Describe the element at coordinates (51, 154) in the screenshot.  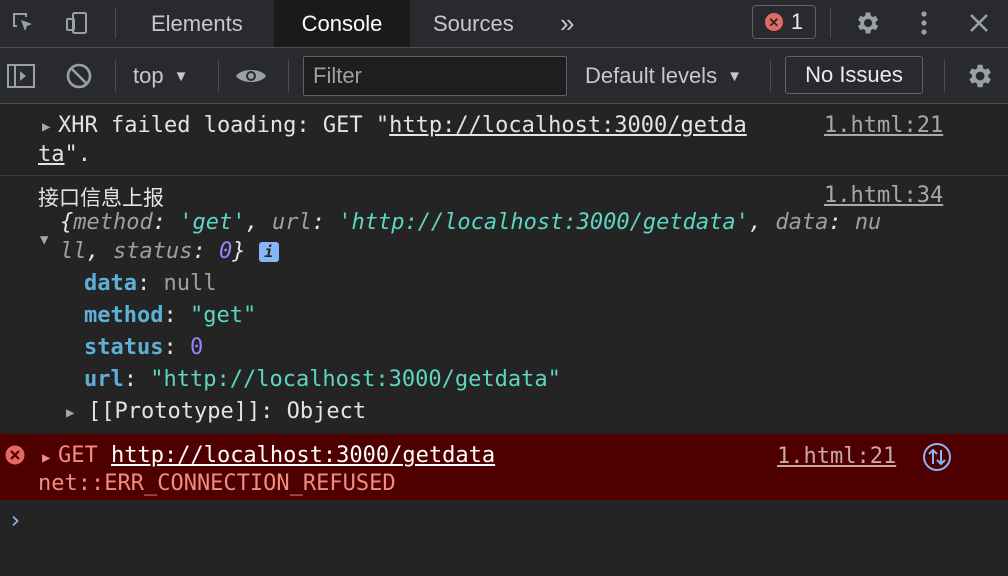
I see `xhr-url-link-continued: ta` at that location.